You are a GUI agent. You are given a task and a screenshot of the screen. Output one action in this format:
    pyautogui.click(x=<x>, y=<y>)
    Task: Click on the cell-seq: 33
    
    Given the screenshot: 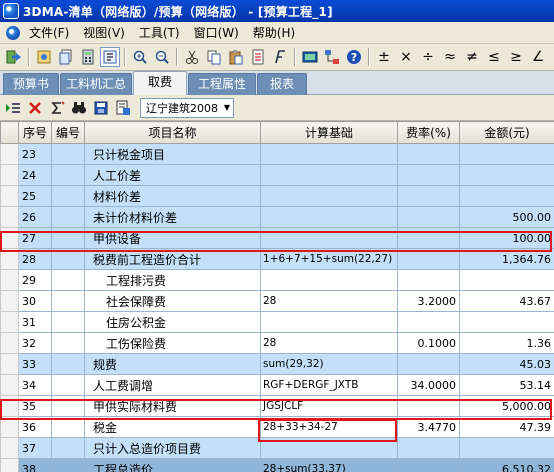 What is the action you would take?
    pyautogui.click(x=35, y=364)
    